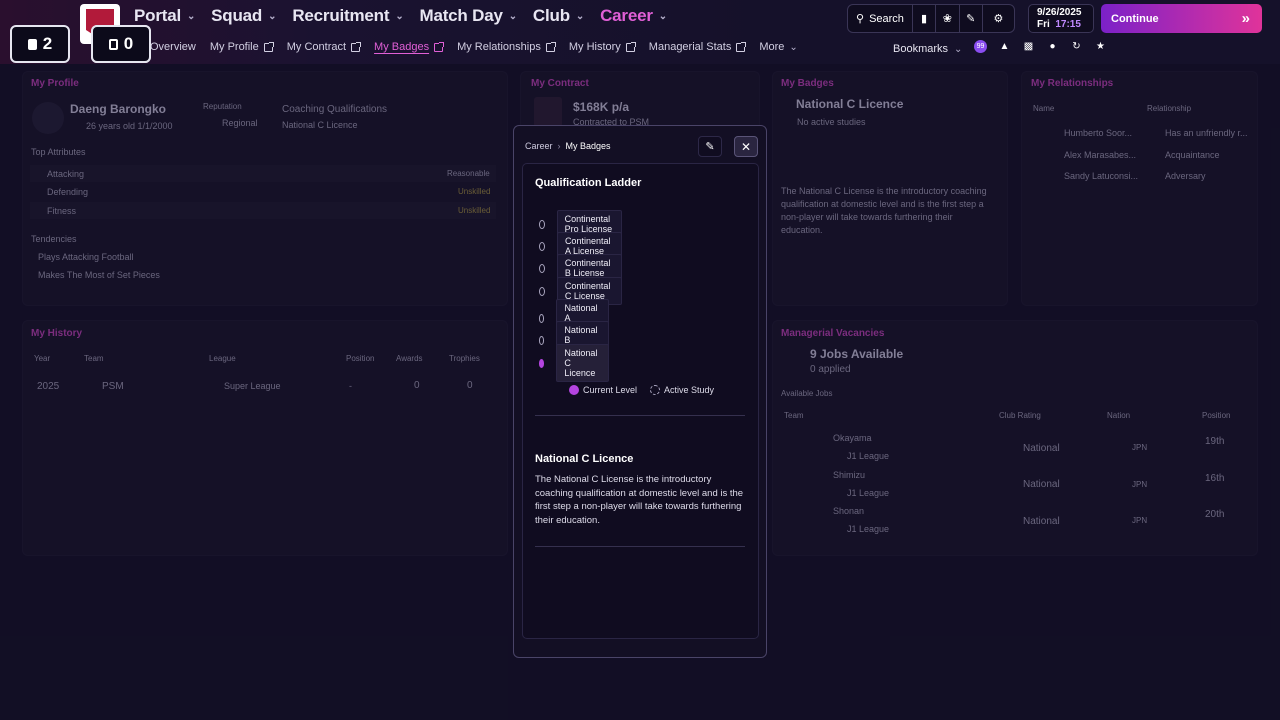 The image size is (1280, 720). I want to click on notes-button: ▮, so click(925, 18).